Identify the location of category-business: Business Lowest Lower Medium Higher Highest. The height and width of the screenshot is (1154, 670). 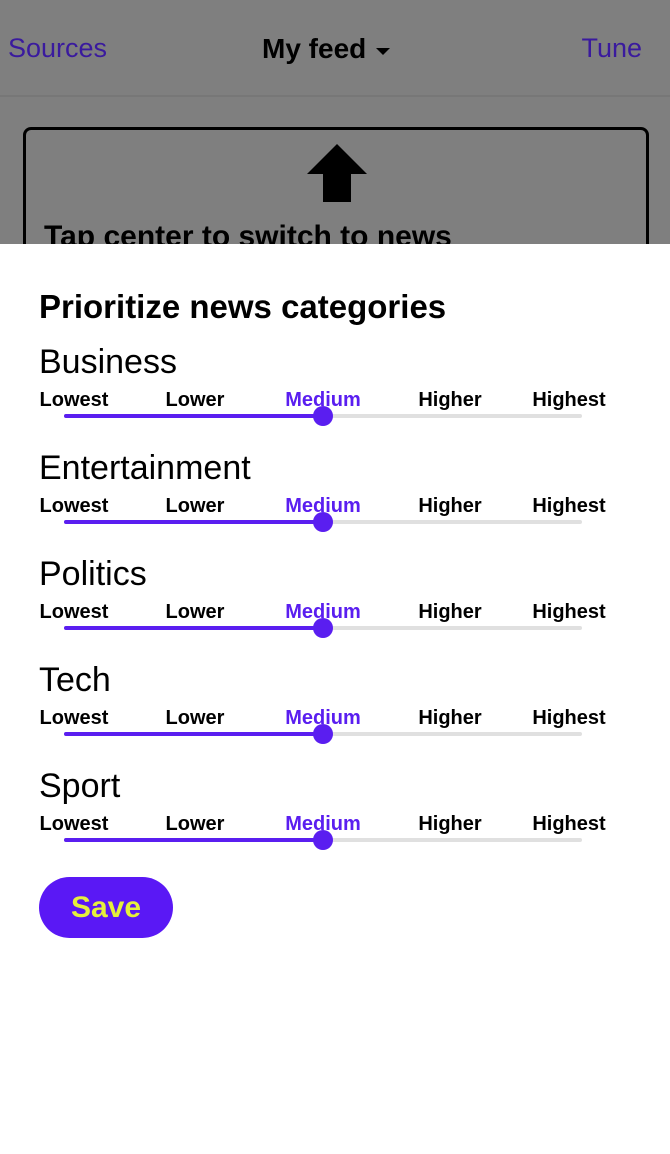
(335, 396).